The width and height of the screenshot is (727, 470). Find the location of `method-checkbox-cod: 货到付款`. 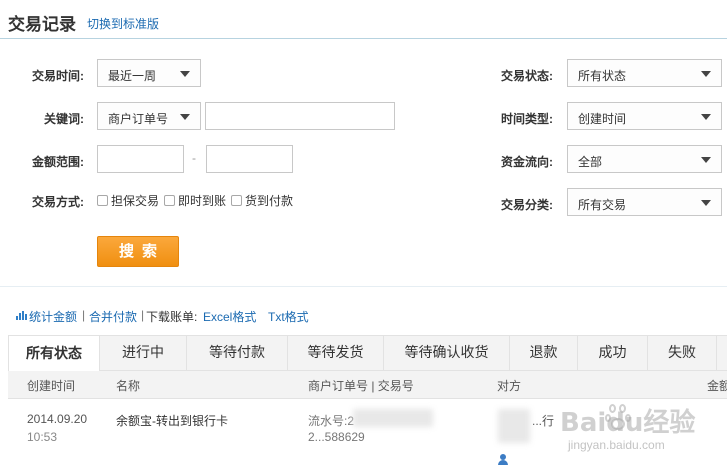

method-checkbox-cod: 货到付款 is located at coordinates (262, 200).